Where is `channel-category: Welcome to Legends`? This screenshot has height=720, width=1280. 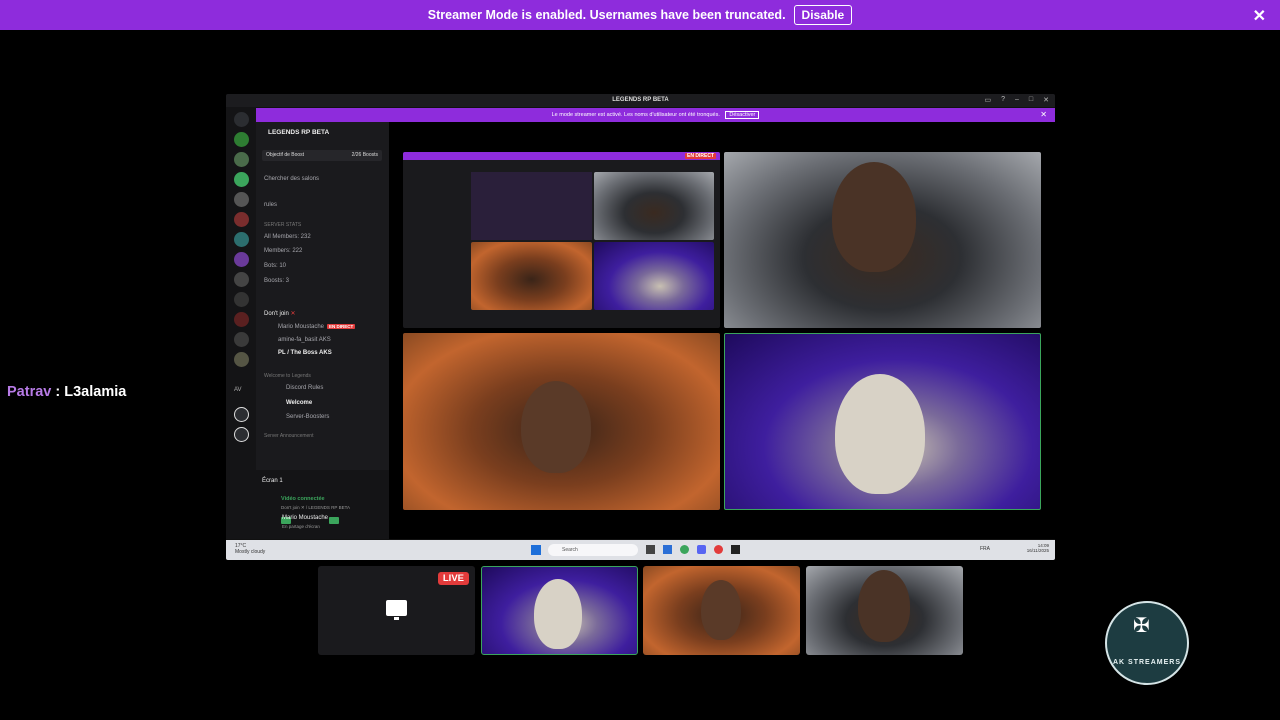 channel-category: Welcome to Legends is located at coordinates (287, 376).